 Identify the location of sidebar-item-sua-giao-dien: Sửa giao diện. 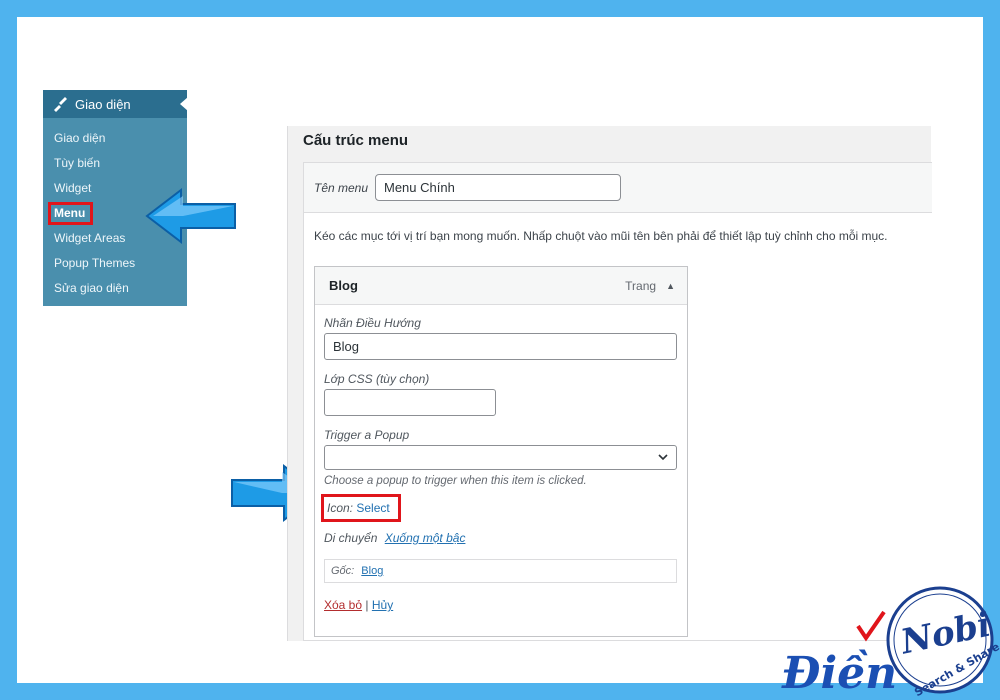
(115, 288).